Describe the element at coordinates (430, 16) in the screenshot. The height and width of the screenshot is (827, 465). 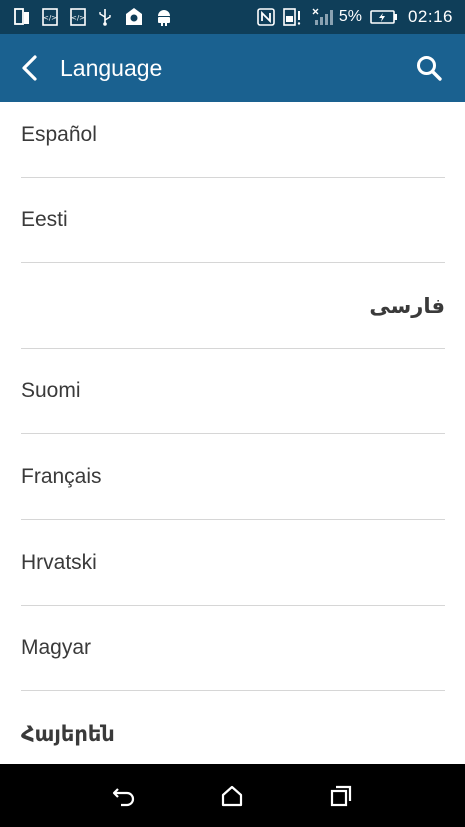
I see `clock: 02:16` at that location.